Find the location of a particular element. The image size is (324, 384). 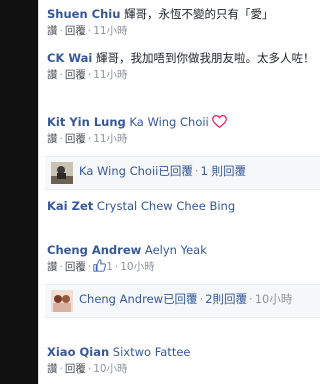

tagged-user: Aelyn Yeak is located at coordinates (176, 250).